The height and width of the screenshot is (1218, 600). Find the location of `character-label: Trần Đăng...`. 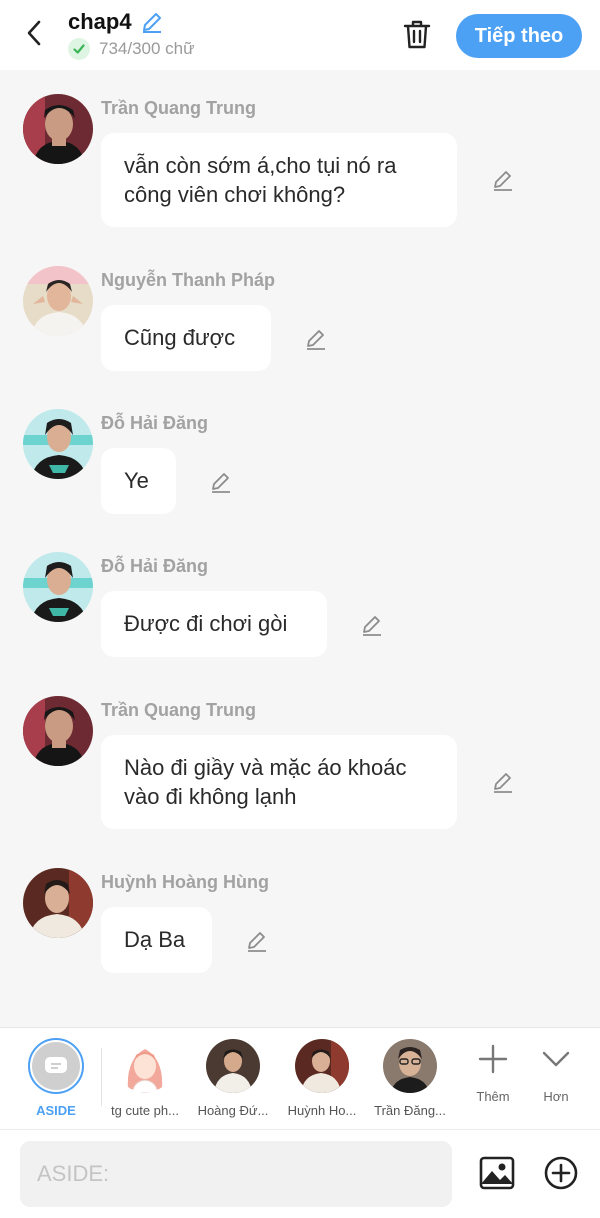

character-label: Trần Đăng... is located at coordinates (410, 1110).